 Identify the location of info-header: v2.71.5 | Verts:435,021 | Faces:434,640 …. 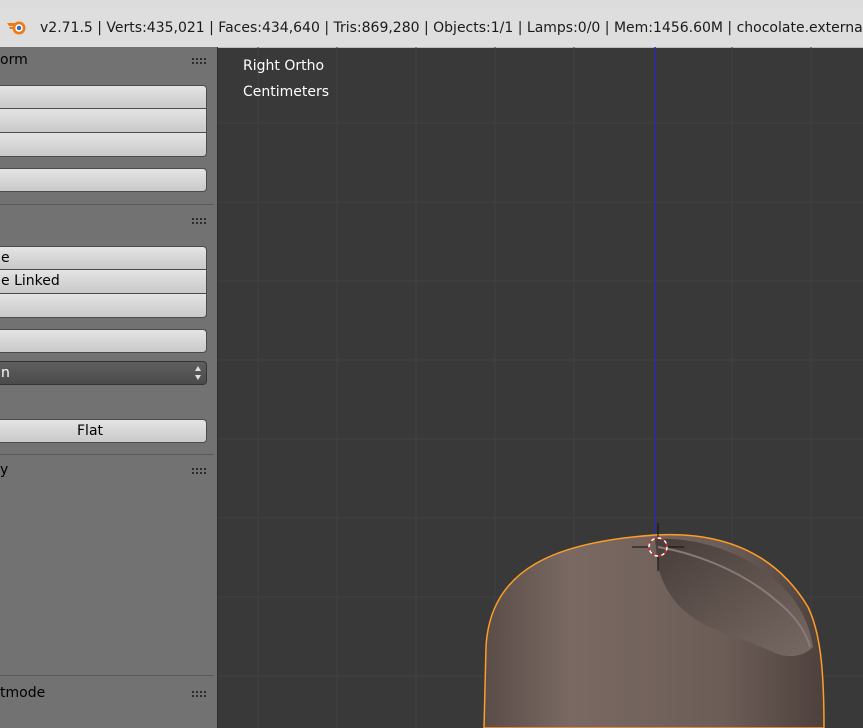
(431, 28).